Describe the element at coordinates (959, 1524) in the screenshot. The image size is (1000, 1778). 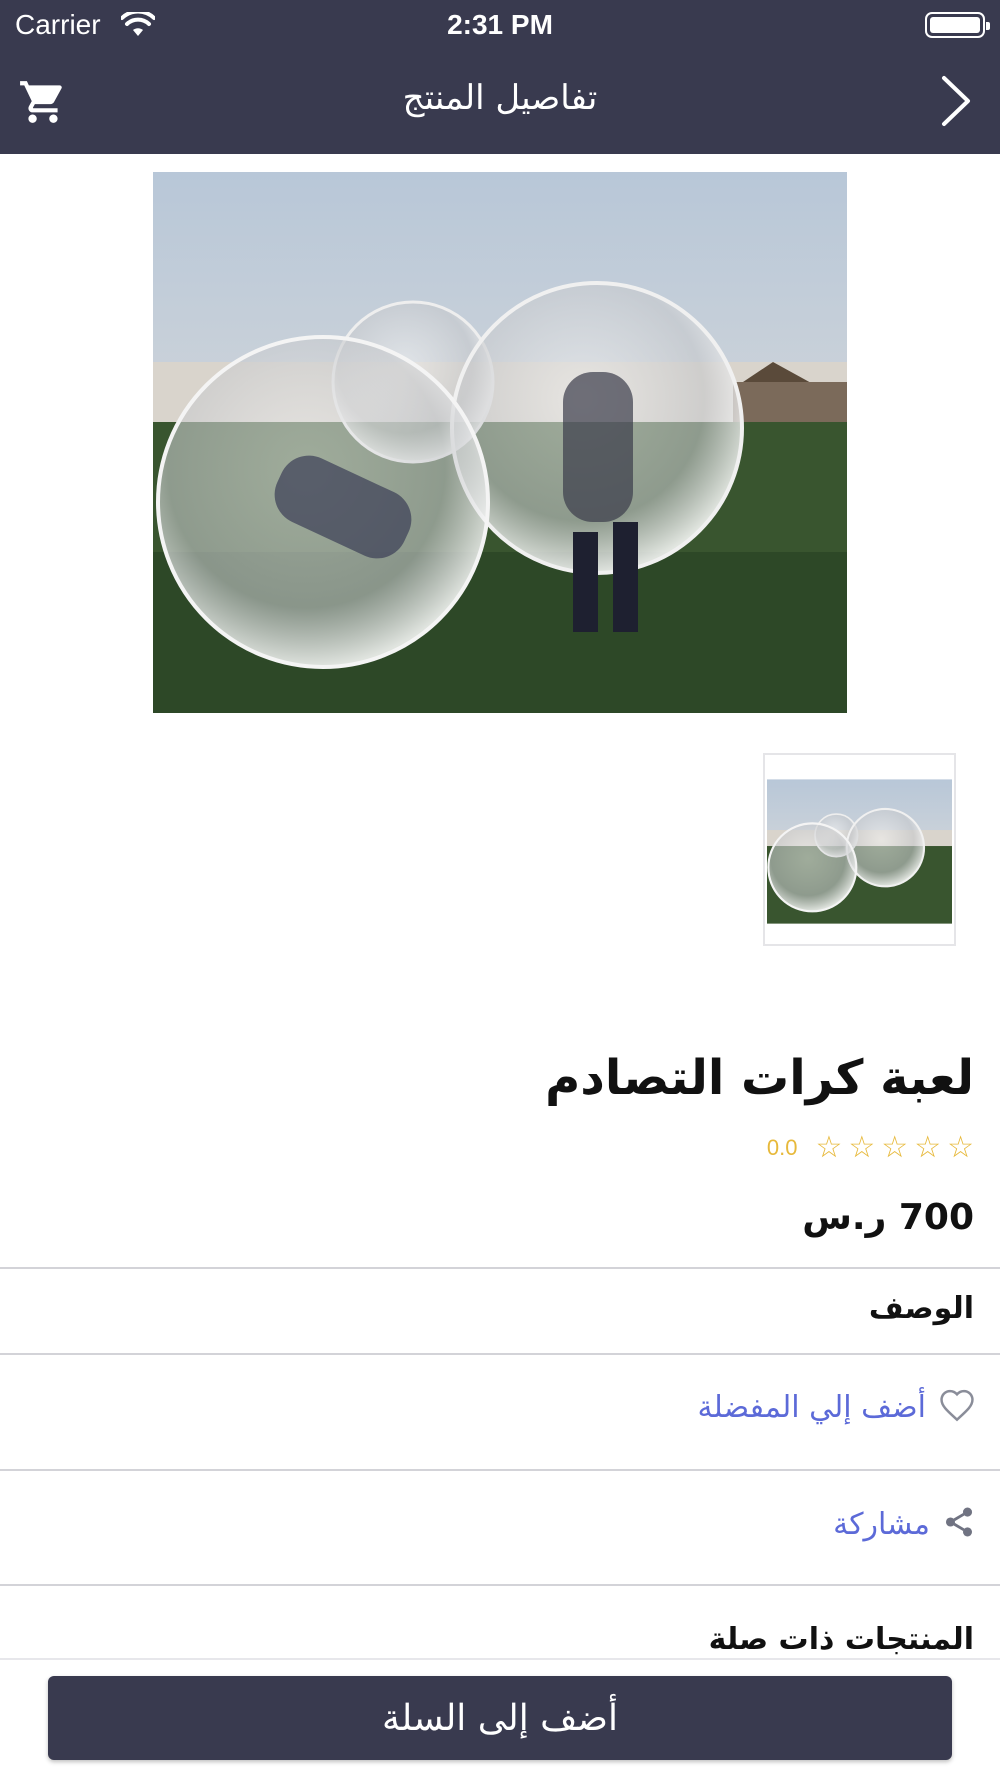
I see `share-icon` at that location.